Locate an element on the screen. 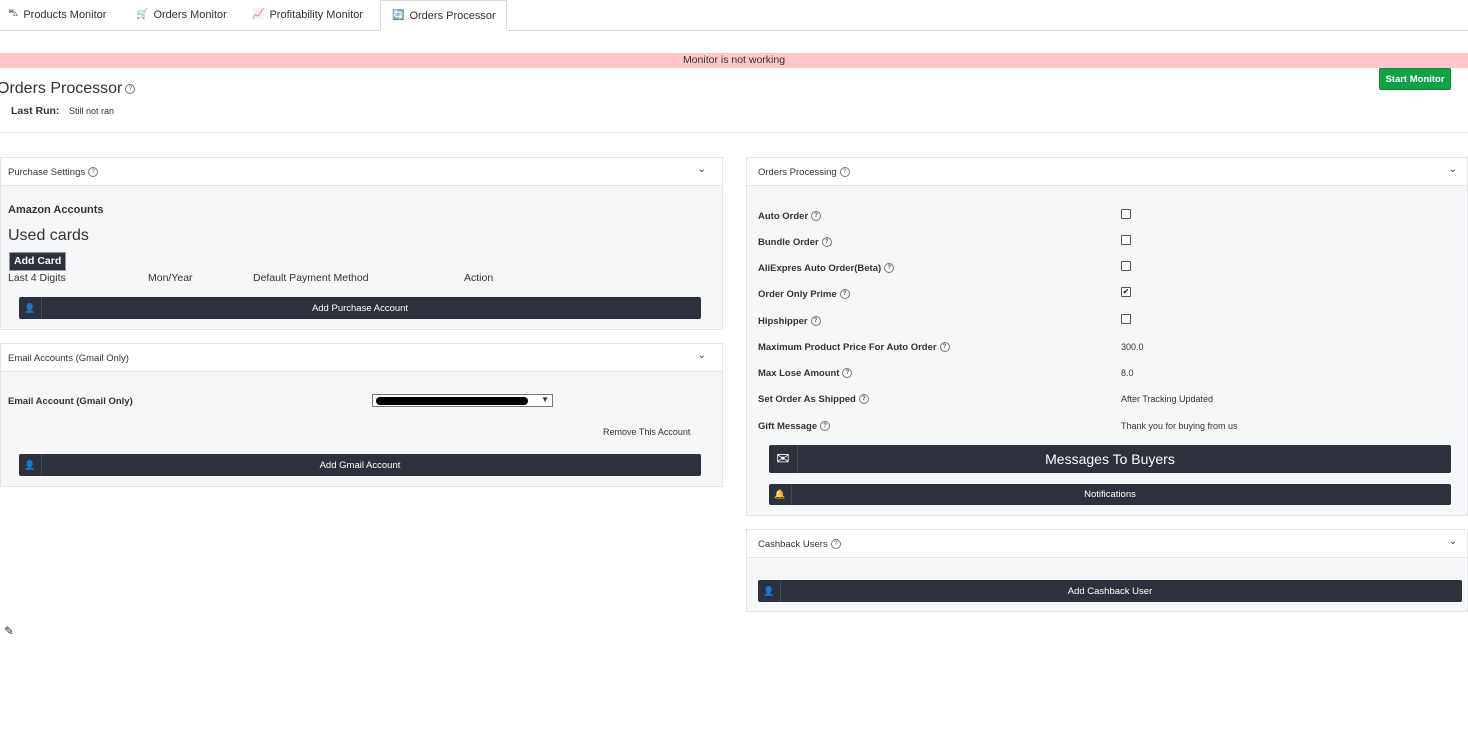 This screenshot has height=731, width=1468. setting-label-text: Set Order As Shipped is located at coordinates (807, 399).